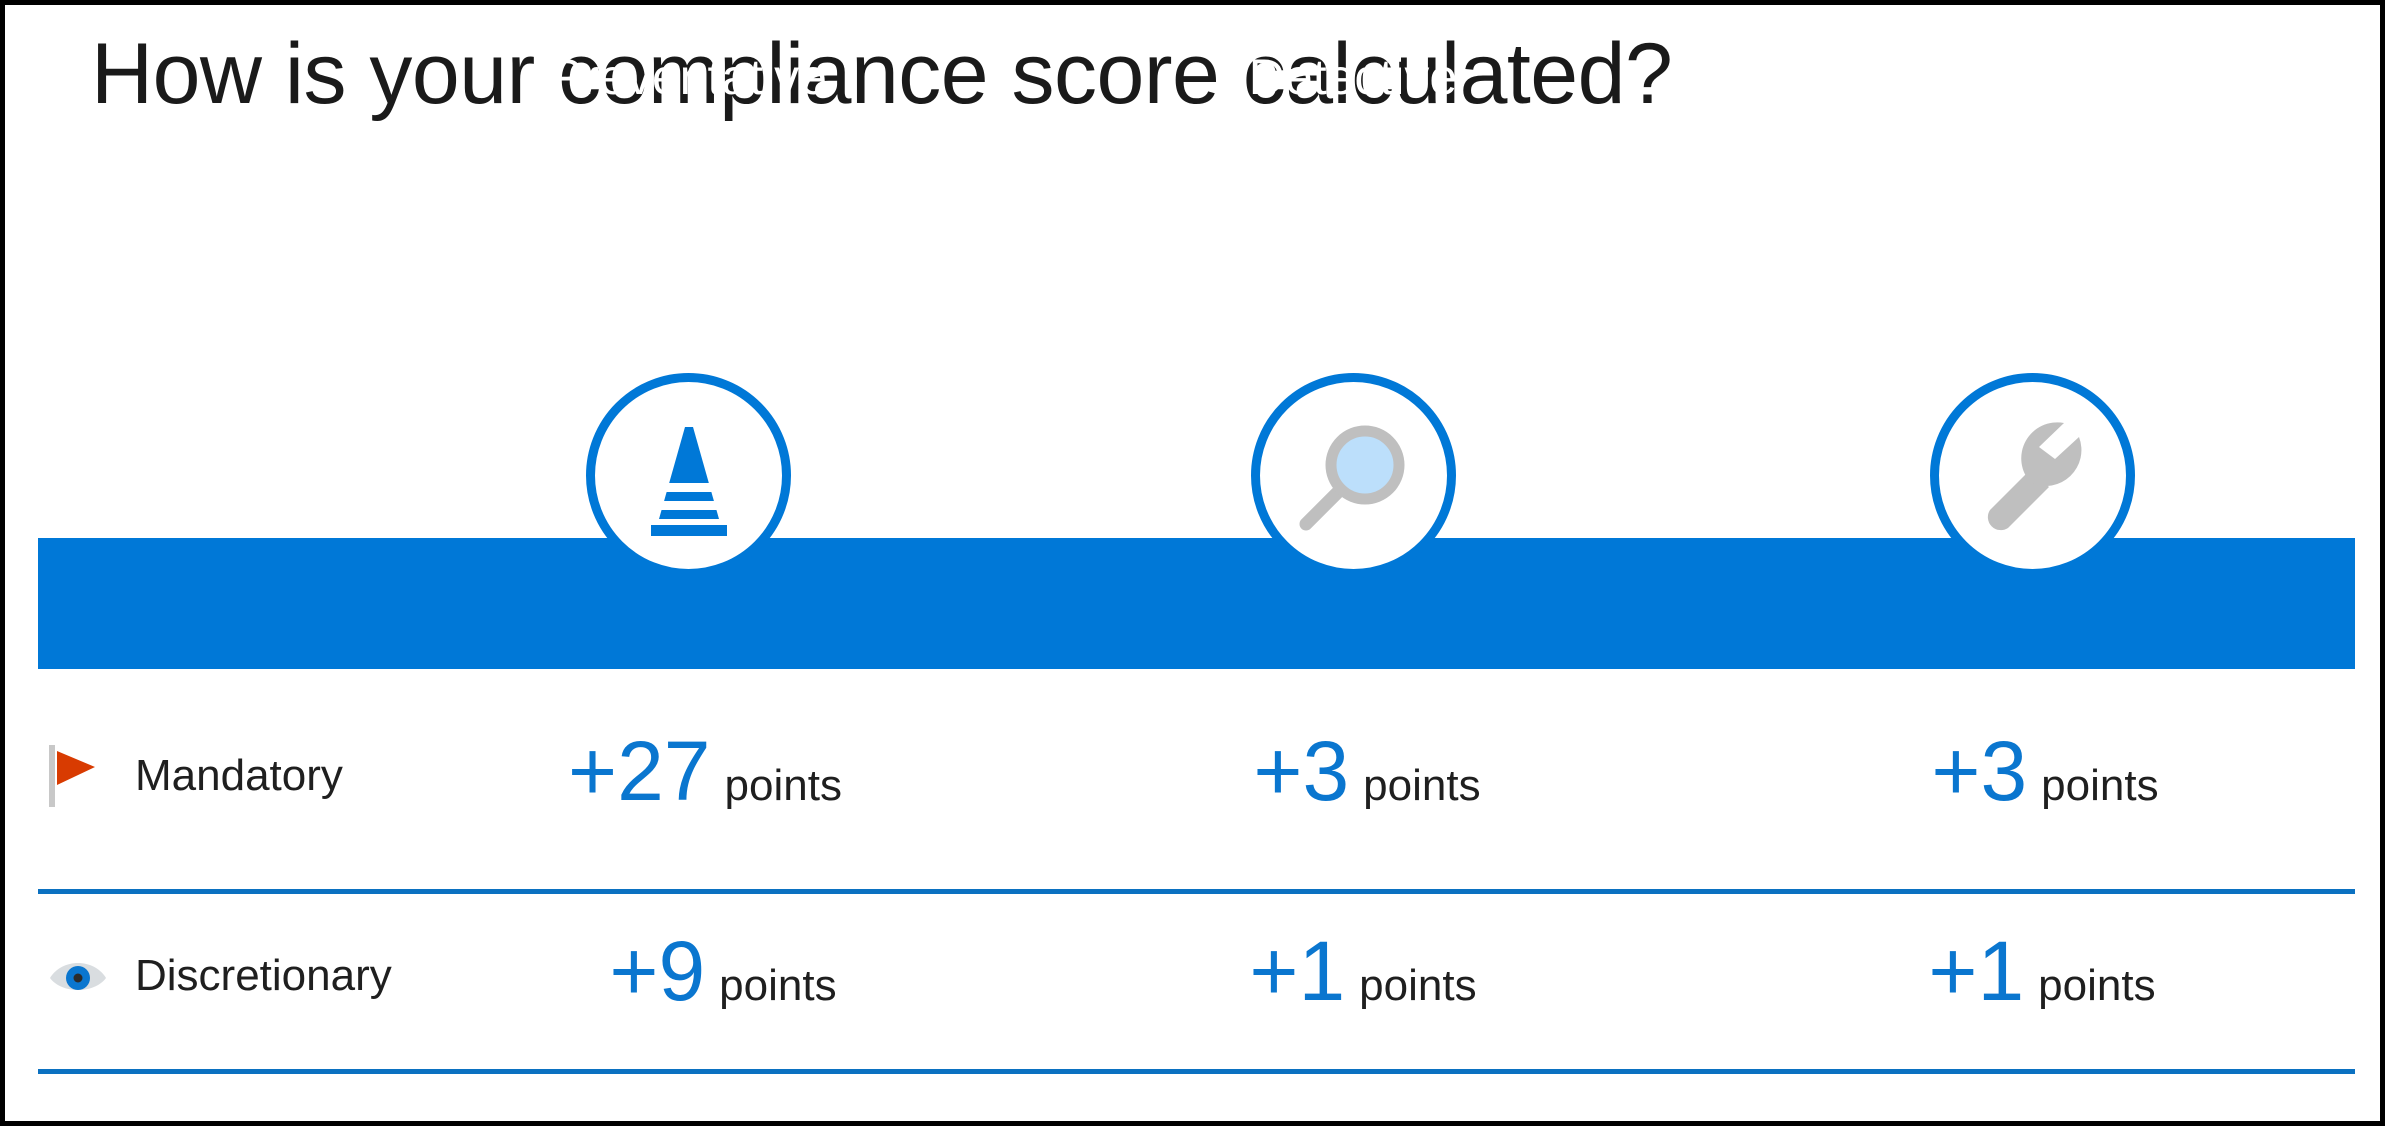 The height and width of the screenshot is (1126, 2385). Describe the element at coordinates (2032, 77) in the screenshot. I see `banner-label-corrective: Corrective` at that location.